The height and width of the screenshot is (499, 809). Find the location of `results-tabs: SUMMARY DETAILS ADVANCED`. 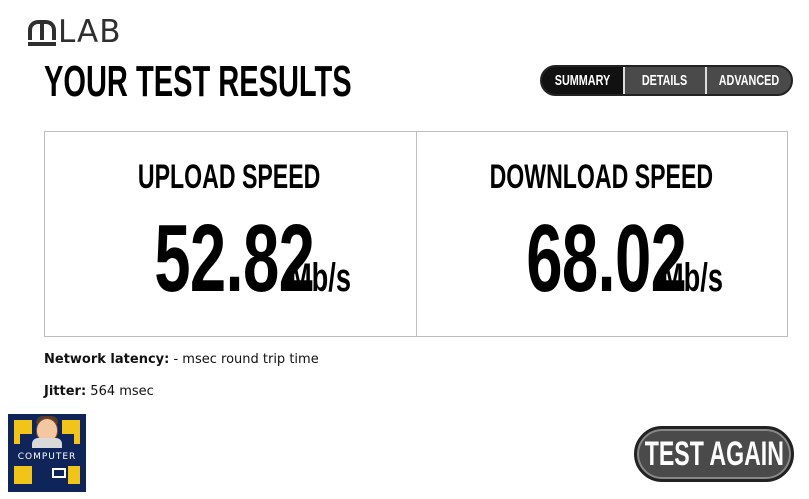

results-tabs: SUMMARY DETAILS ADVANCED is located at coordinates (666, 80).